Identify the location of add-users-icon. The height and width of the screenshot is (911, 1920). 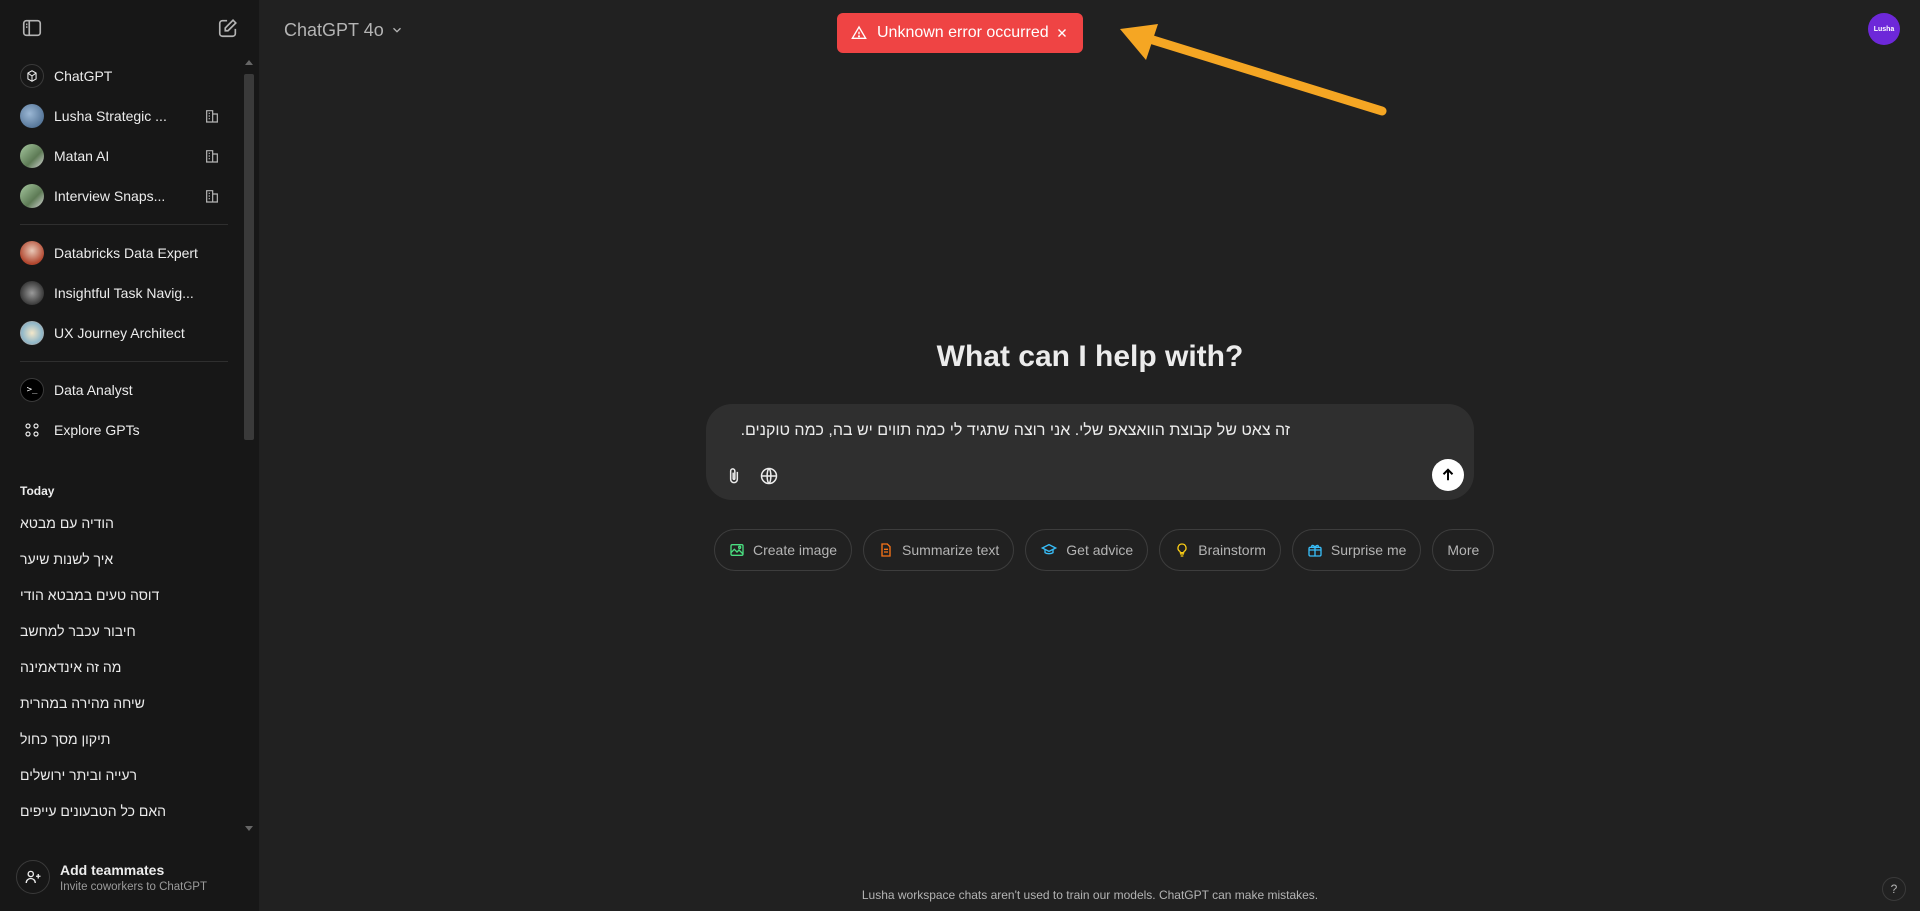
(33, 877).